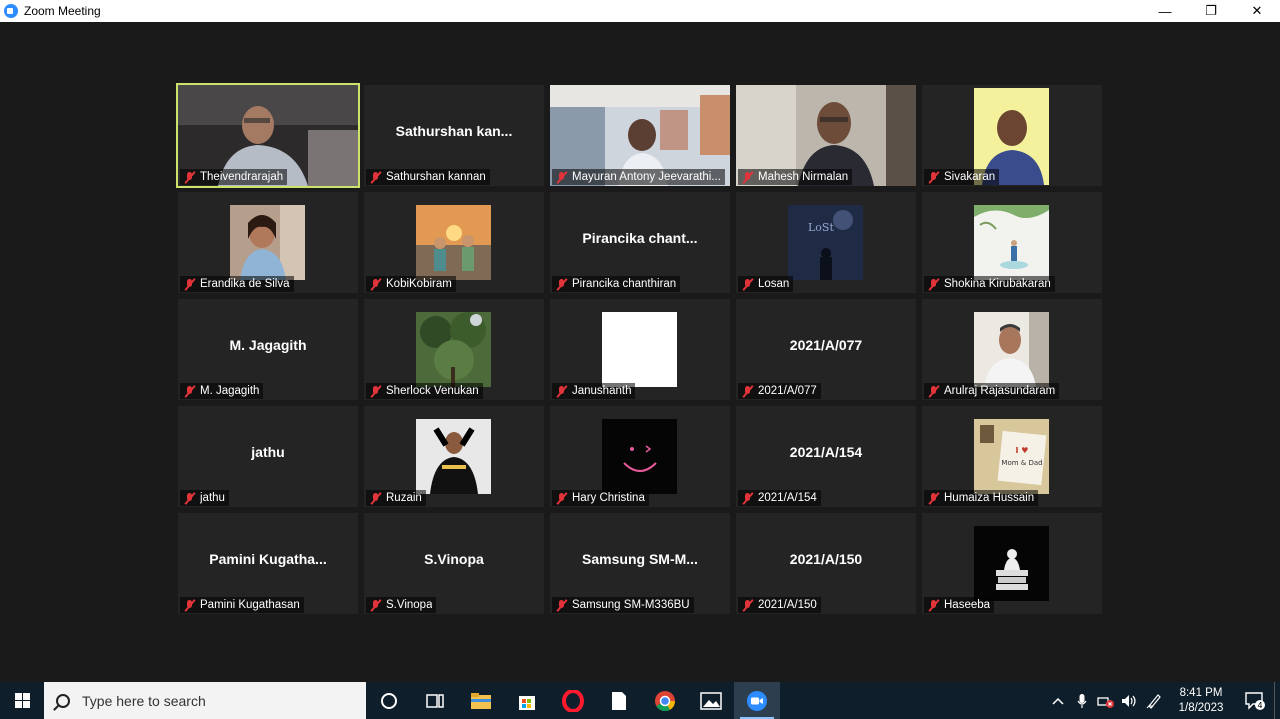 This screenshot has width=1280, height=719. Describe the element at coordinates (1130, 700) in the screenshot. I see `volume-tray-button` at that location.